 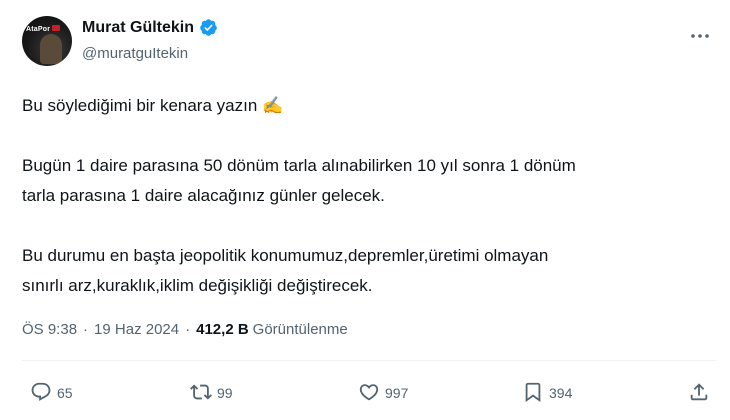 I want to click on reply-count: 65, so click(x=65, y=393).